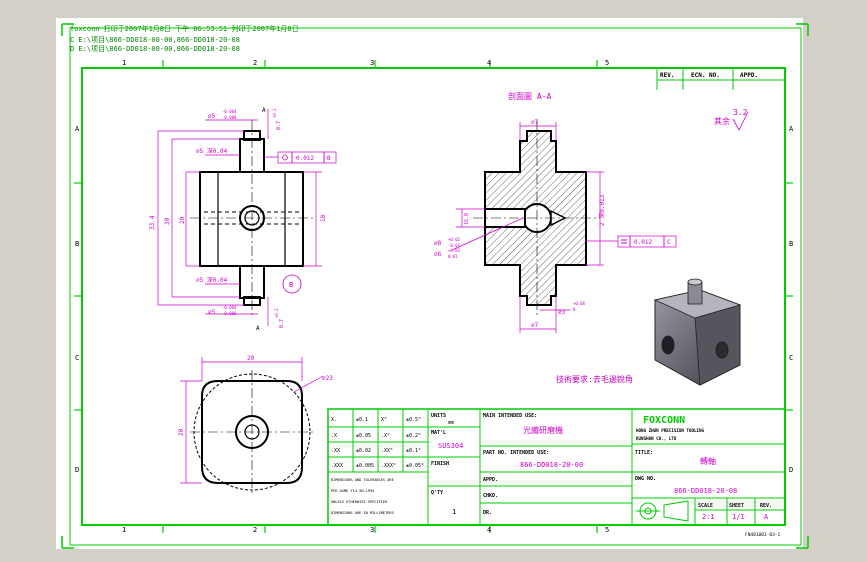 The width and height of the screenshot is (867, 562). What do you see at coordinates (334, 420) in the screenshot?
I see `tol-row1-a: X.` at bounding box center [334, 420].